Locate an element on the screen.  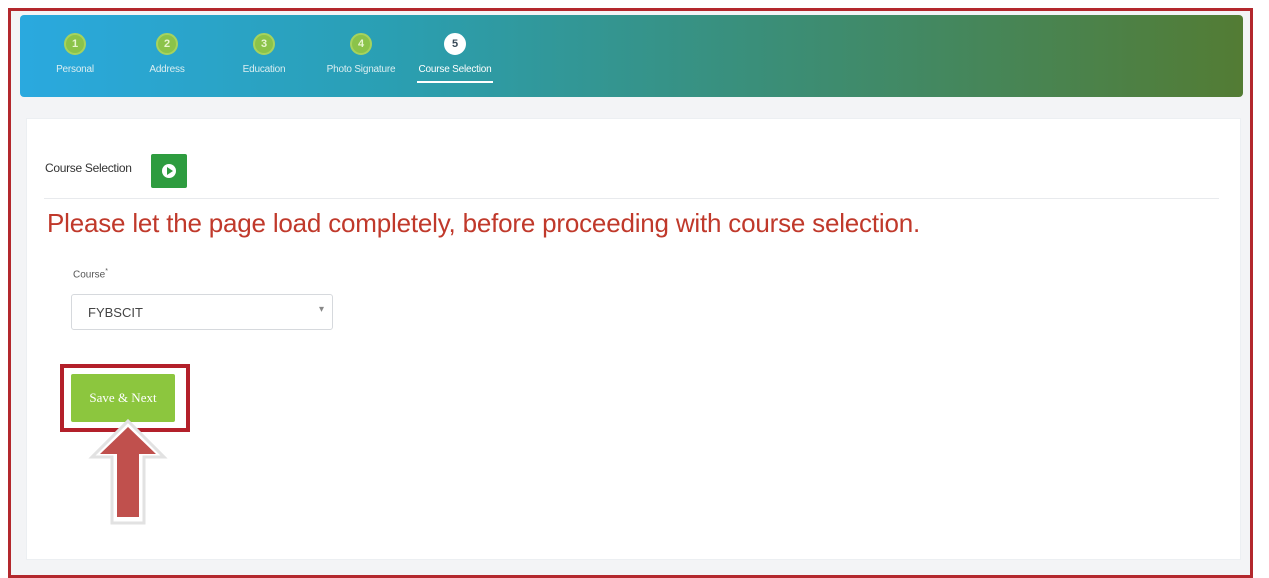
step-education: 3 Education is located at coordinates (264, 55).